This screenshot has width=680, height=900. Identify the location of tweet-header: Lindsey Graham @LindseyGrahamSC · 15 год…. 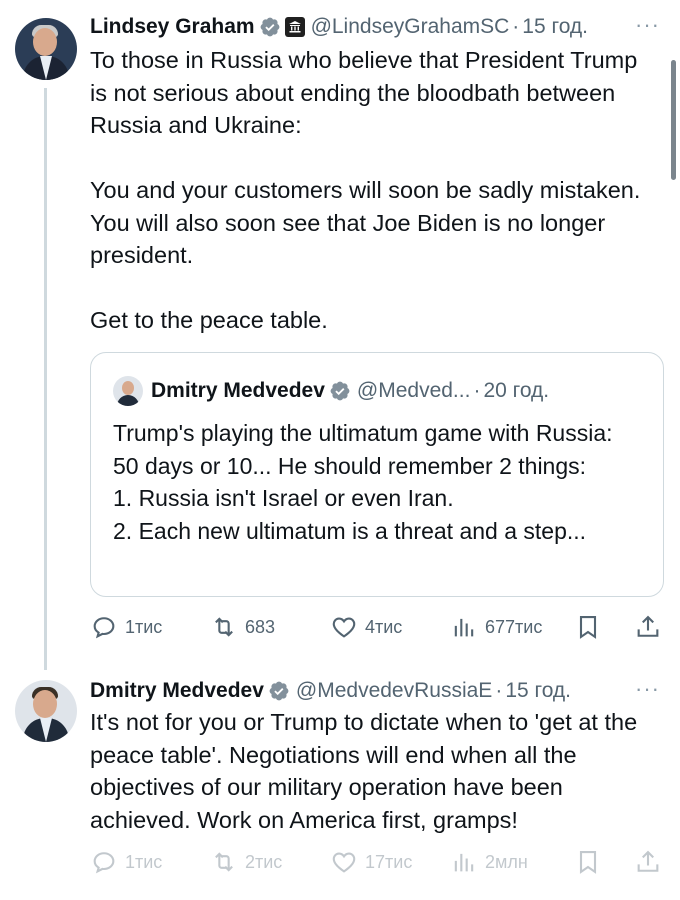
(378, 27).